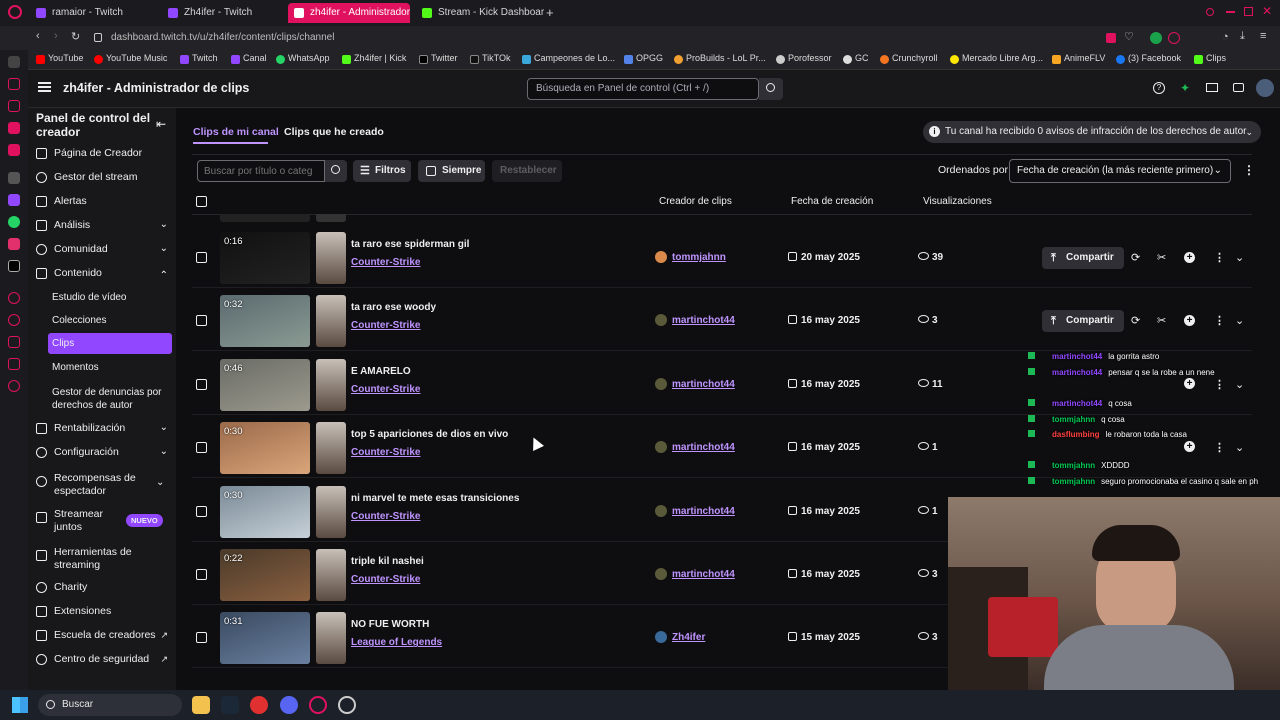  I want to click on clip-search-input, so click(261, 171).